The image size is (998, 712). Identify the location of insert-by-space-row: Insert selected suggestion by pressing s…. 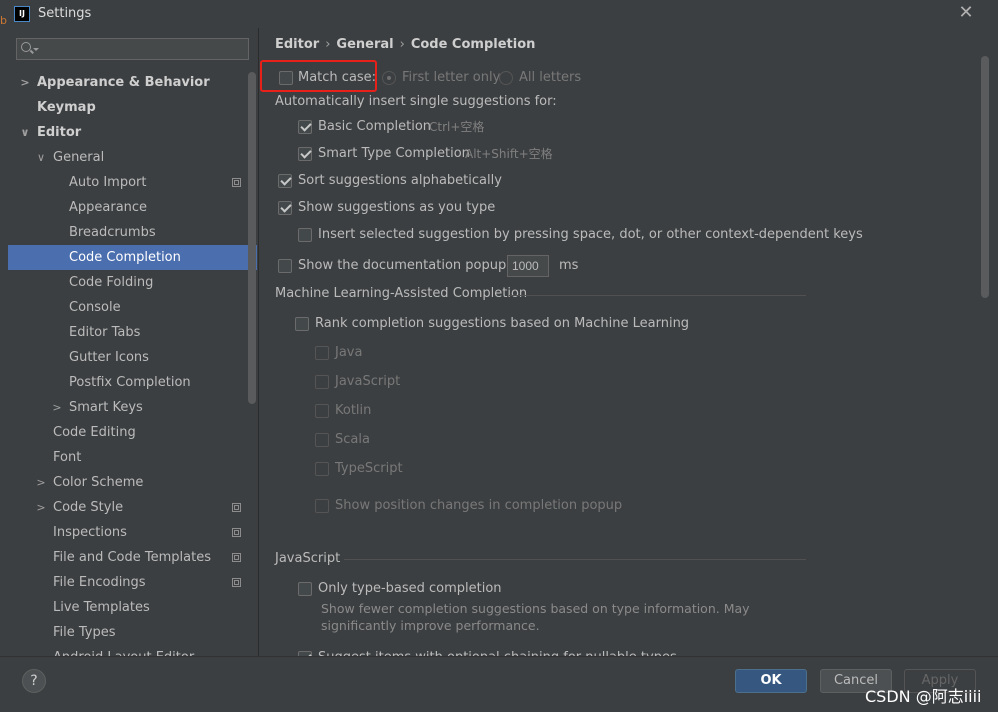
(580, 235).